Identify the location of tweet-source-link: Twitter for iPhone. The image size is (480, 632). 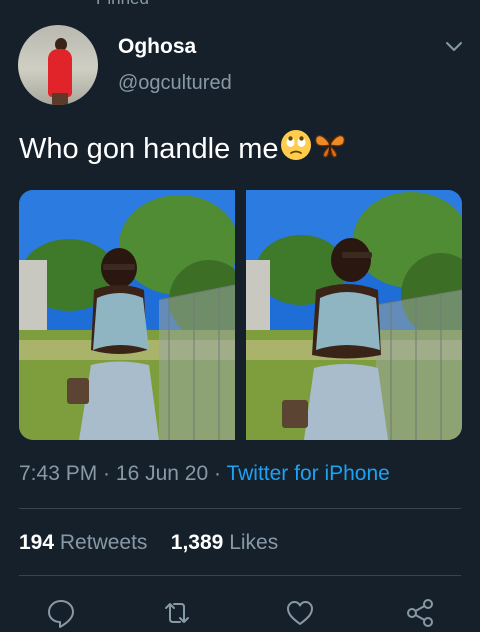
(307, 473).